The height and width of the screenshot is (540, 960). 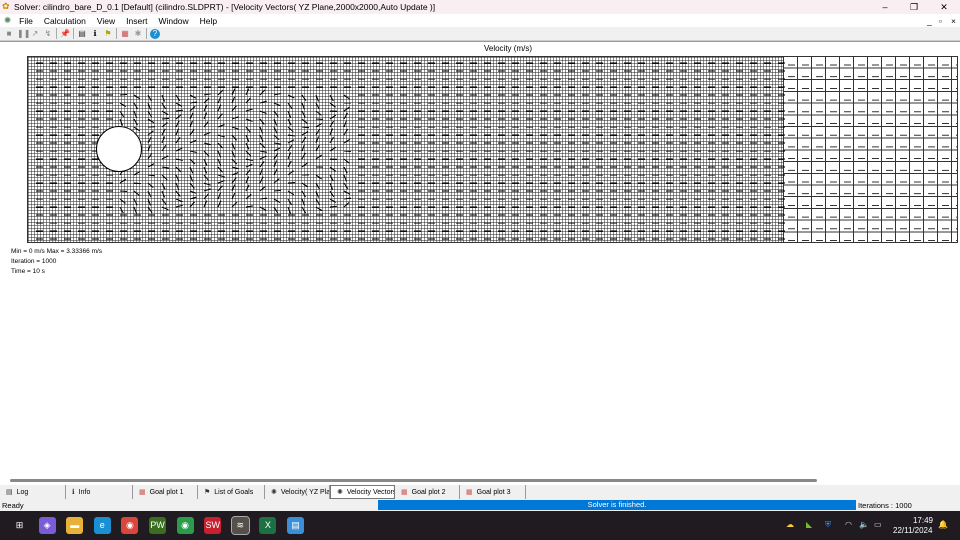 I want to click on menu-insert: Insert, so click(x=136, y=21).